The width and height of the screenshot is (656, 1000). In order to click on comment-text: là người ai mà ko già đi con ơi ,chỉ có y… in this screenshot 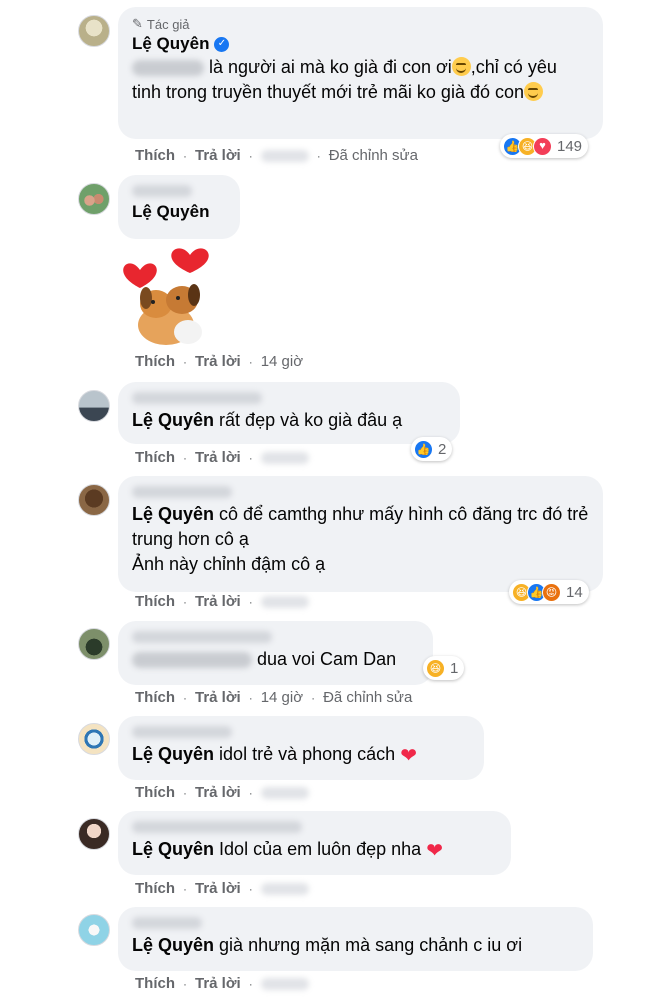, I will do `click(344, 79)`.